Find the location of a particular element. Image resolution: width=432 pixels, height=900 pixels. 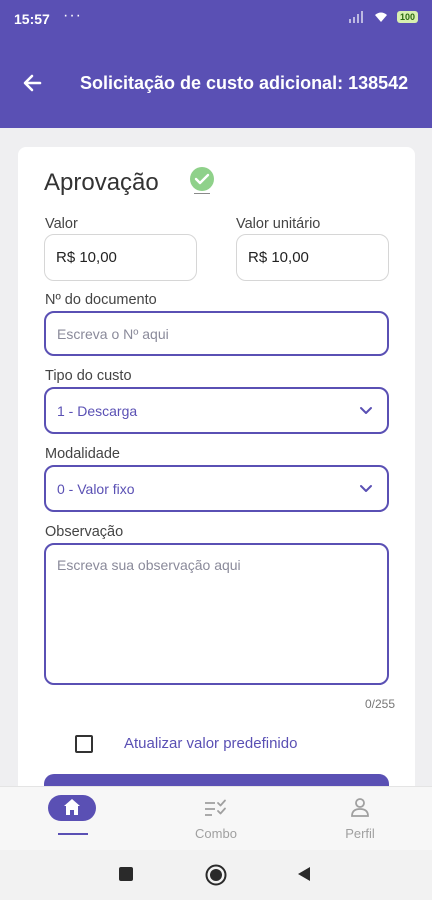

page-title: Solicitação de custo adicional: 138542 is located at coordinates (244, 83).